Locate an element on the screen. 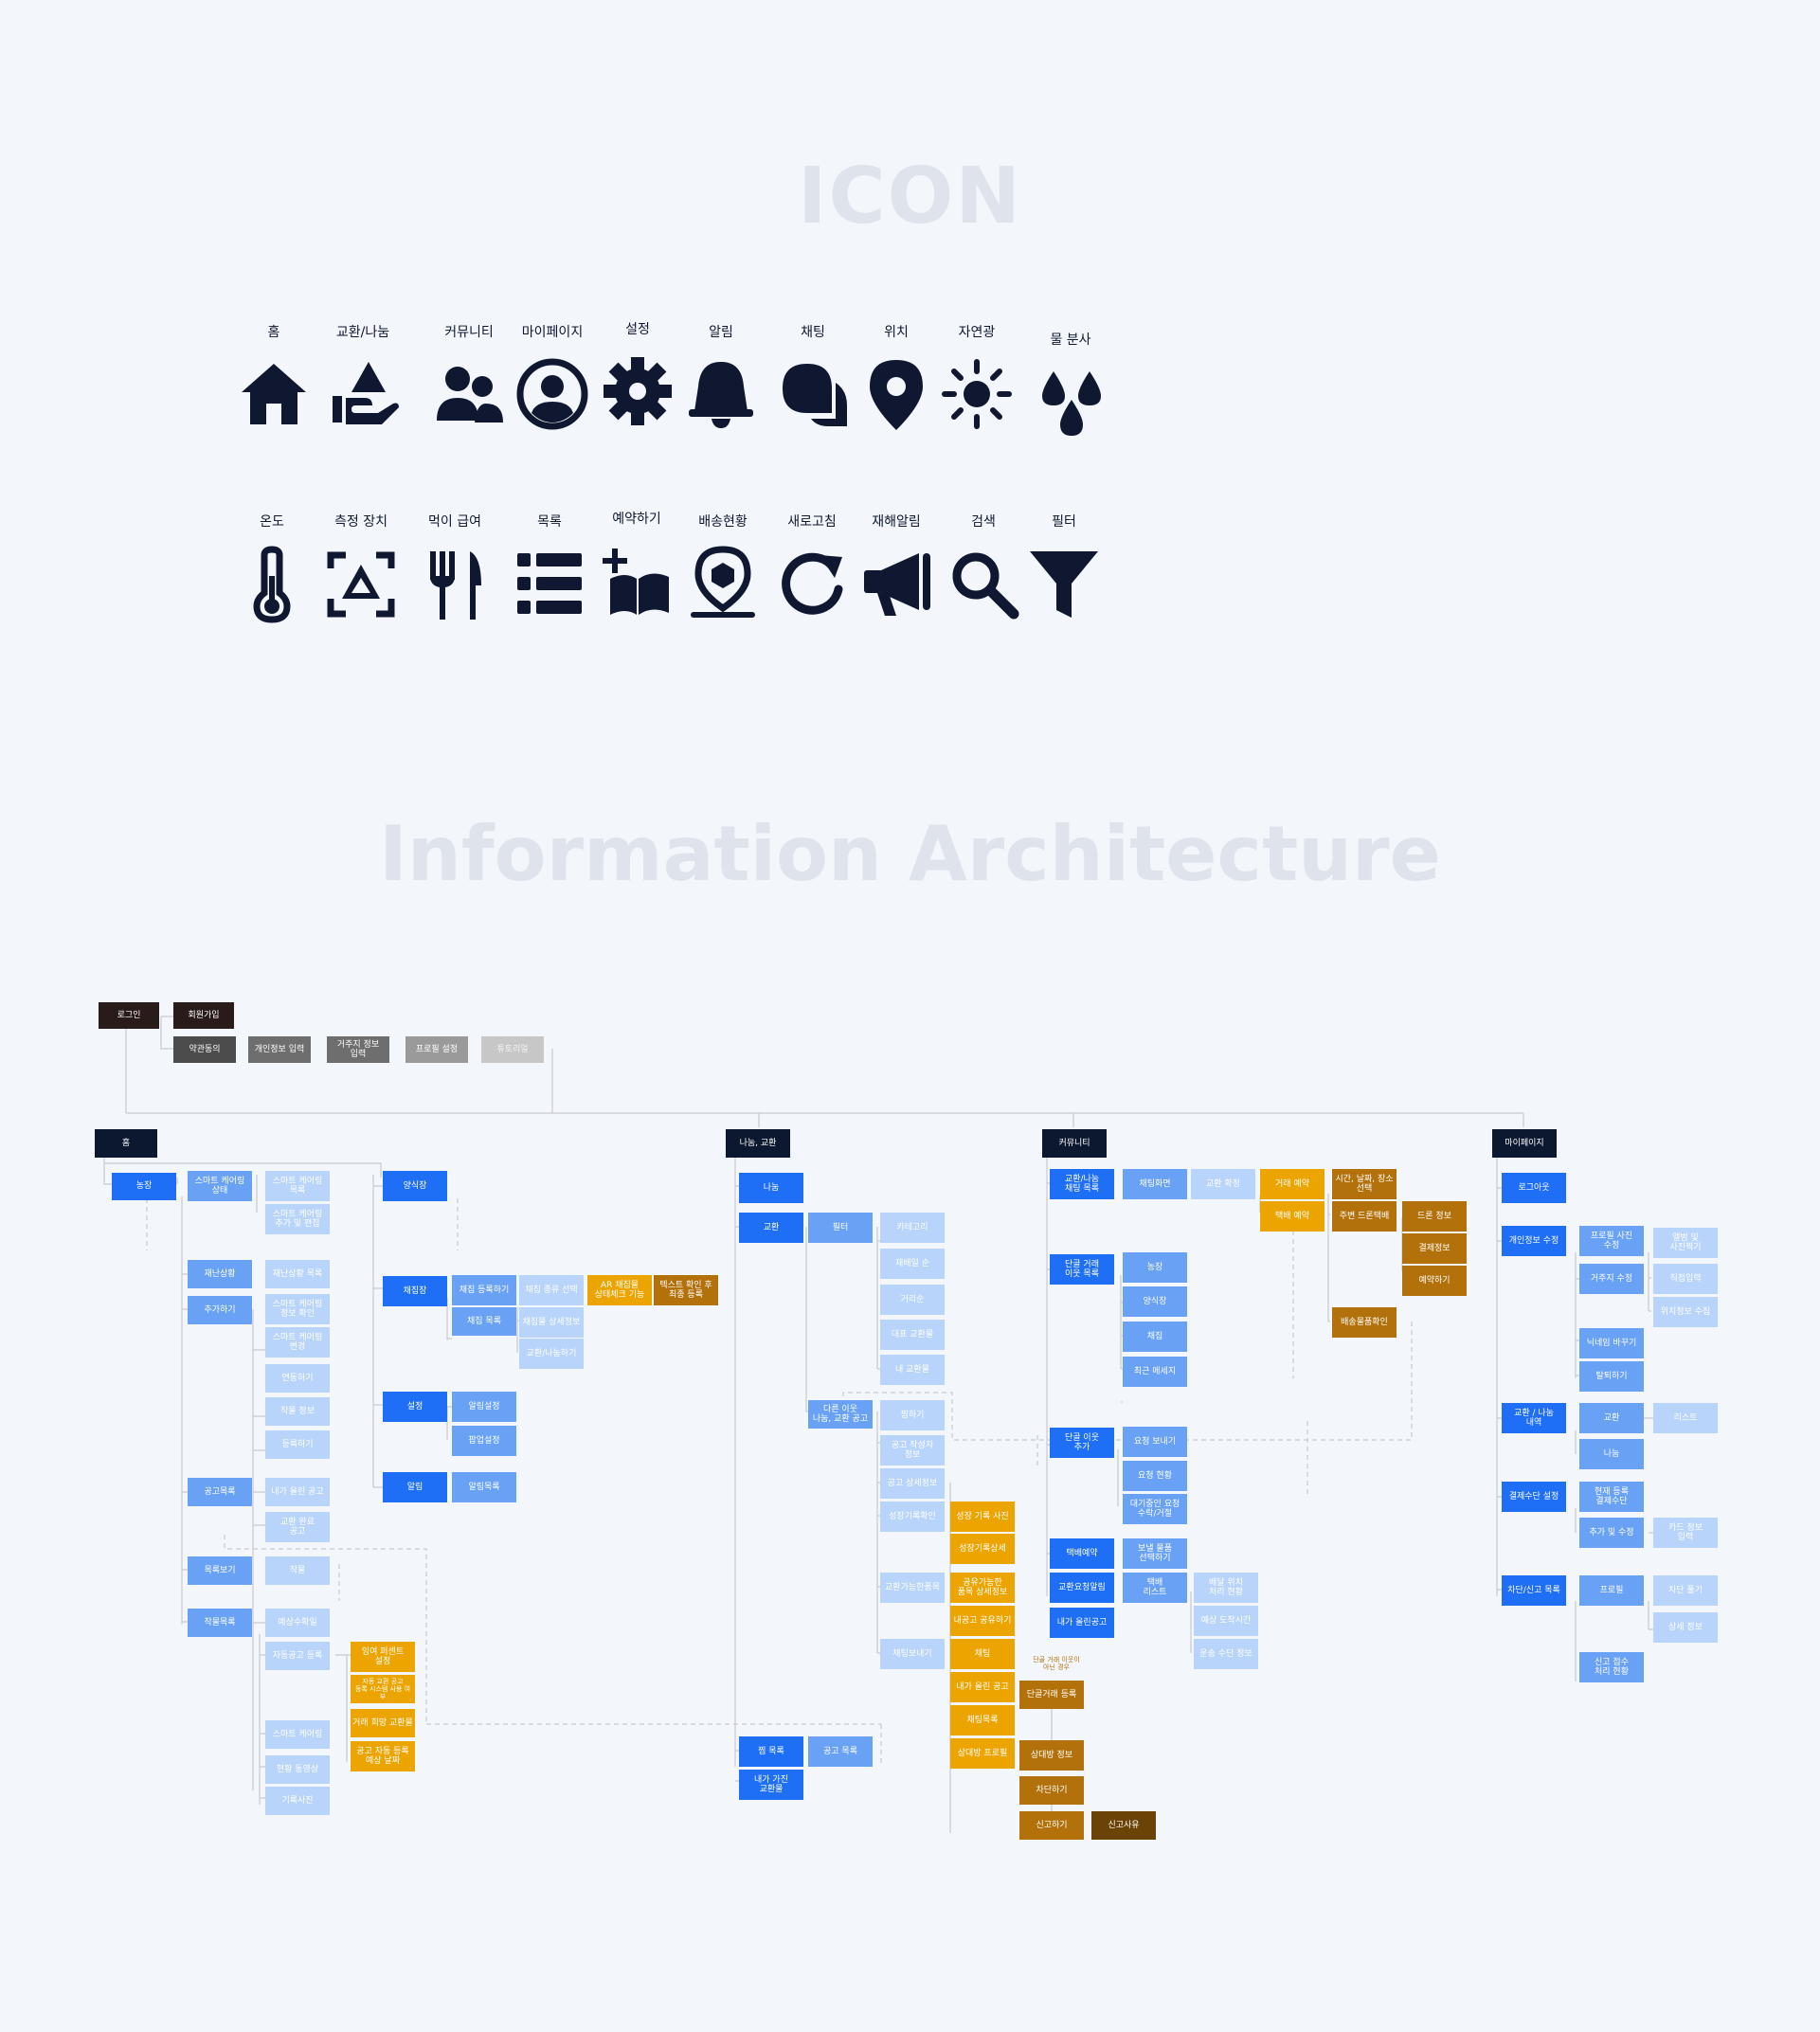  ia-node: 알림설정 is located at coordinates (484, 1407).